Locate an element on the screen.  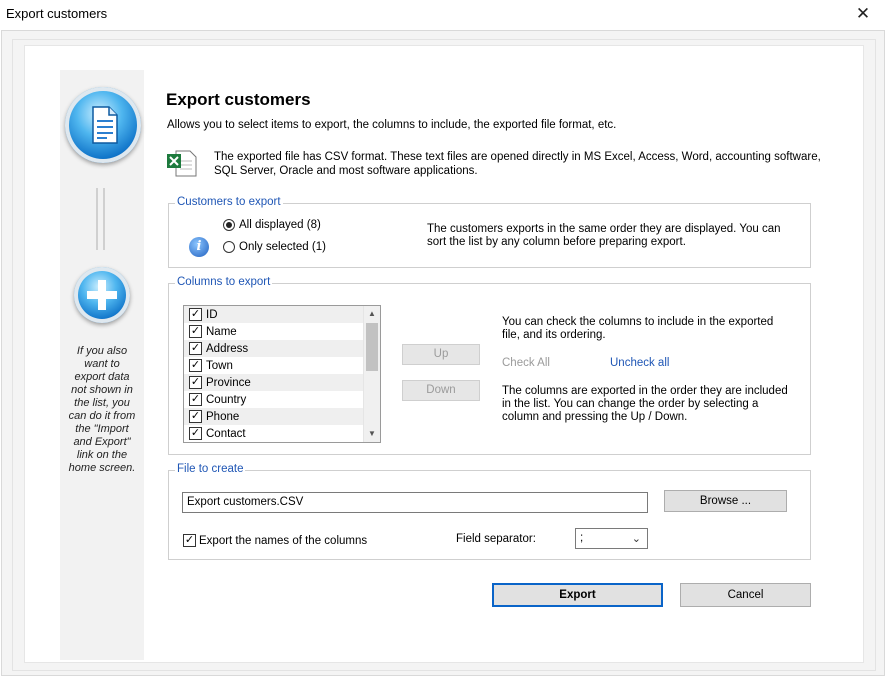
column-label: ID is located at coordinates (212, 314).